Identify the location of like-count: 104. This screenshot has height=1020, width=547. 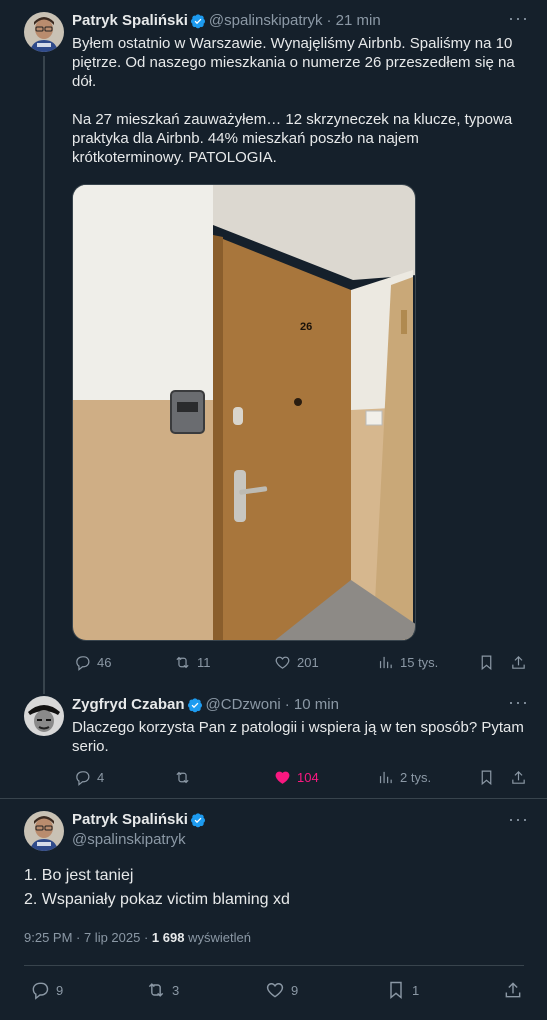
(308, 777).